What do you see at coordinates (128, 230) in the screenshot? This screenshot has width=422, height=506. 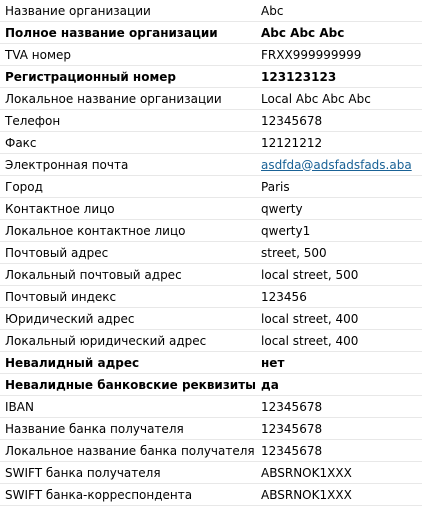 I see `field-label: Локальное контактное лицо` at bounding box center [128, 230].